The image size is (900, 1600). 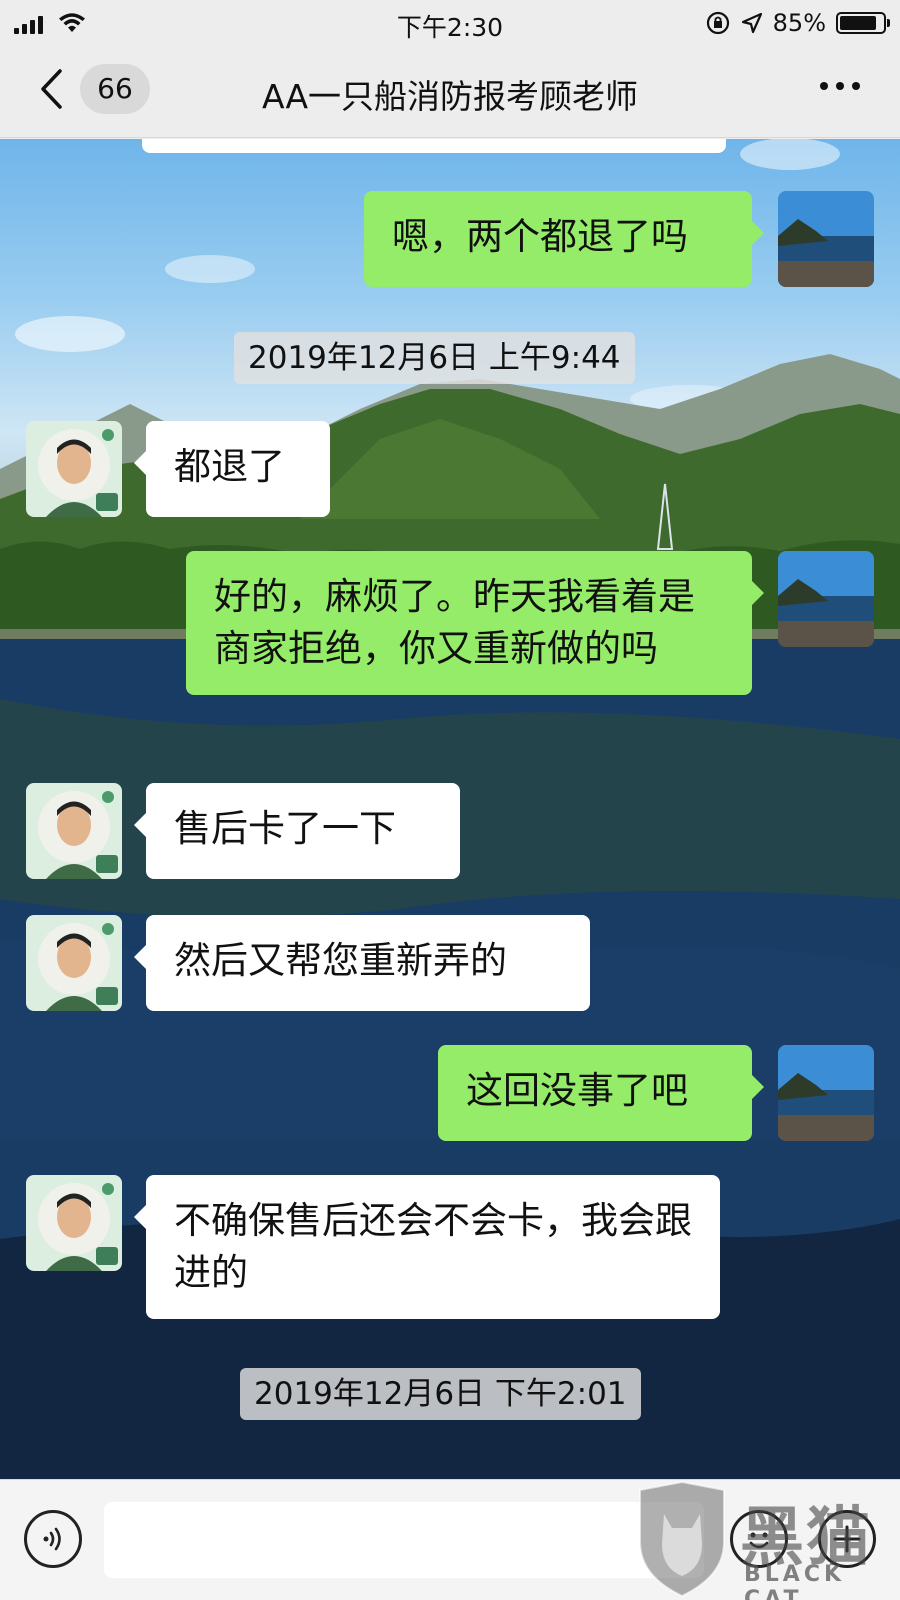 I want to click on message-row-in: 都退了, so click(x=178, y=469).